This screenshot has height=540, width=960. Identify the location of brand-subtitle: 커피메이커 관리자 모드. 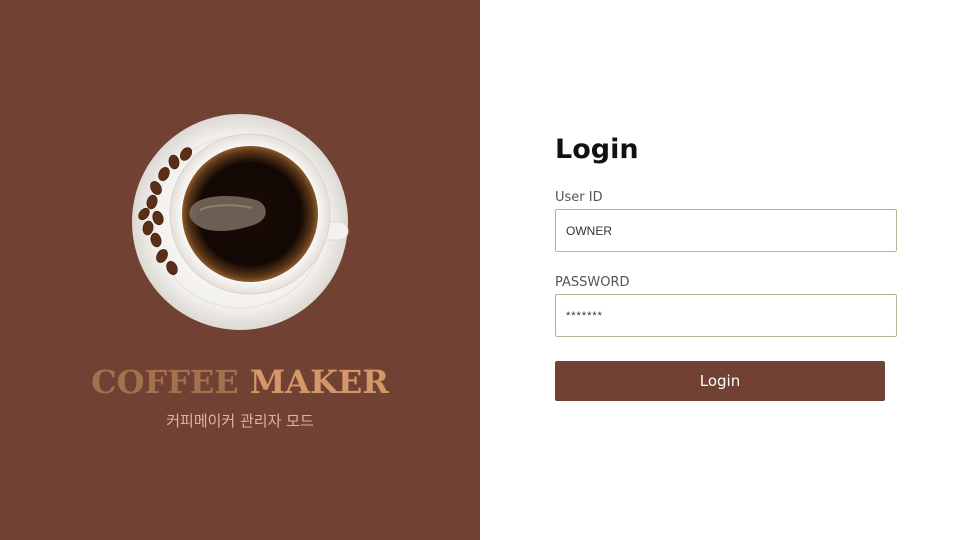
(240, 421).